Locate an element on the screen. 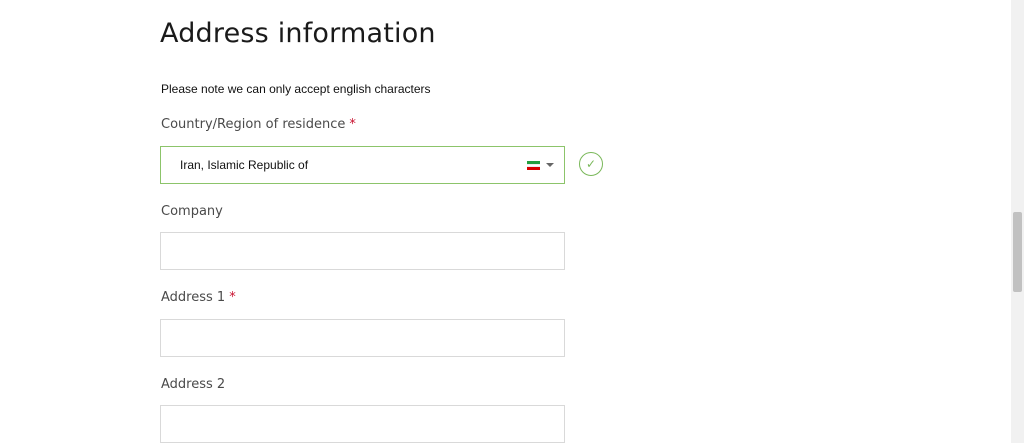  address1-label: Address 1 * is located at coordinates (198, 297).